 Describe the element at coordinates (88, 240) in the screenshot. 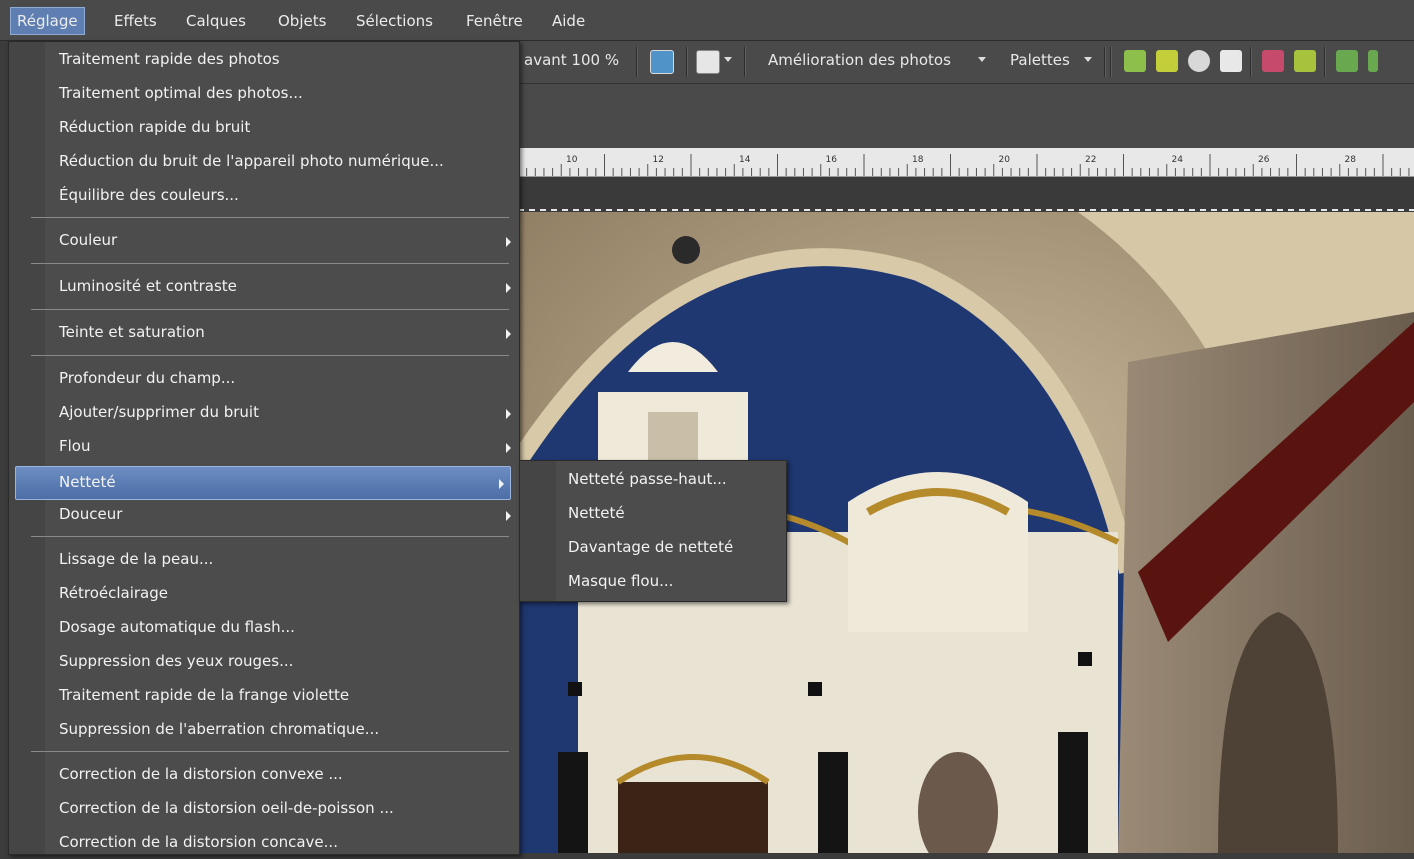

I see `menu-item-label: Couleur` at that location.